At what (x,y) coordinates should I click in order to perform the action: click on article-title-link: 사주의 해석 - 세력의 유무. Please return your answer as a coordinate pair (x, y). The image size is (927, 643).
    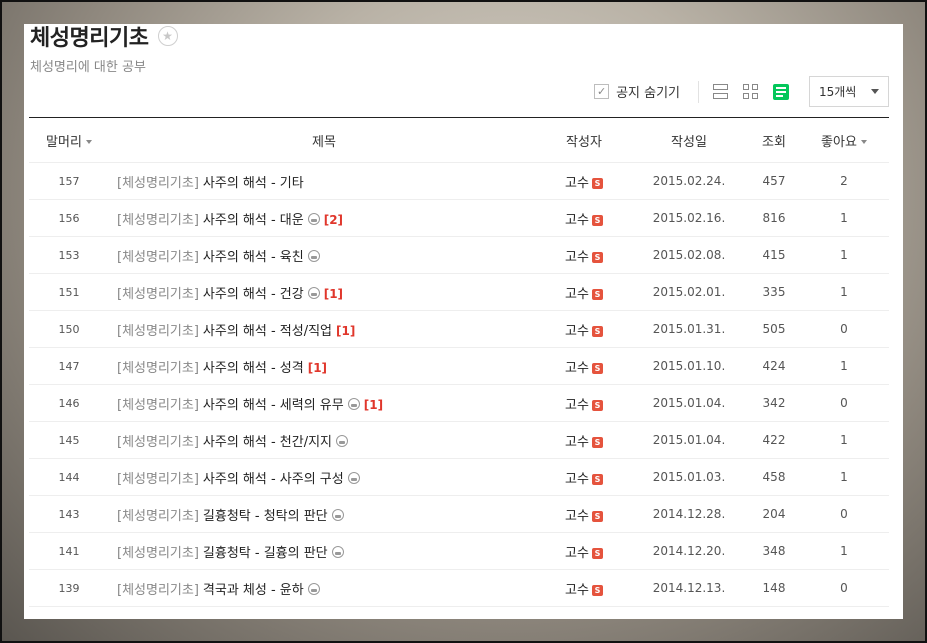
    Looking at the image, I should click on (273, 405).